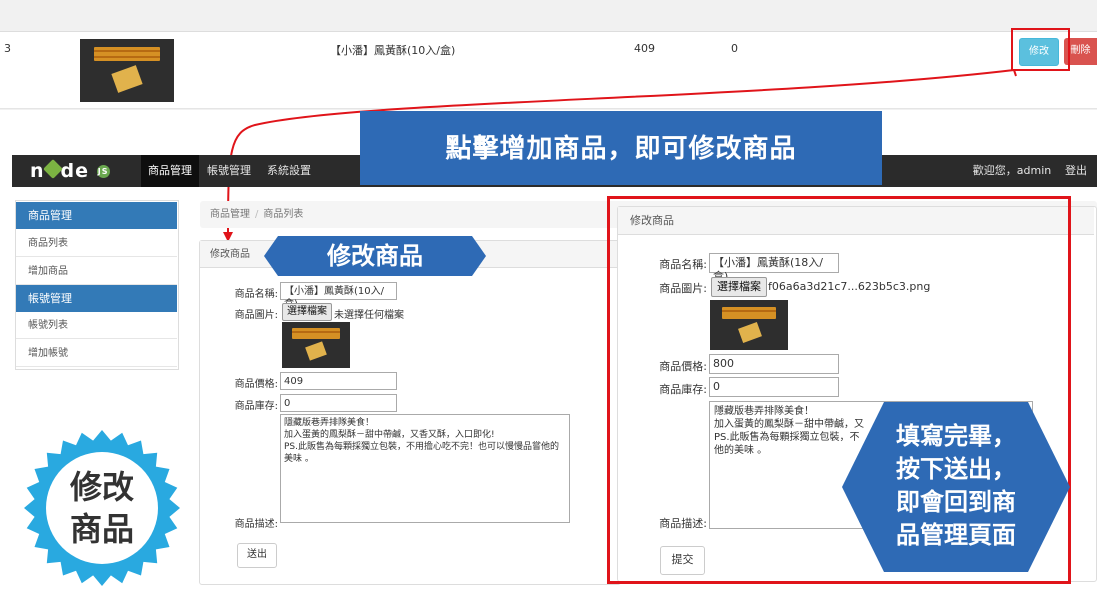  Describe the element at coordinates (96, 325) in the screenshot. I see `sidebar-item-account-list: 帳號列表` at that location.